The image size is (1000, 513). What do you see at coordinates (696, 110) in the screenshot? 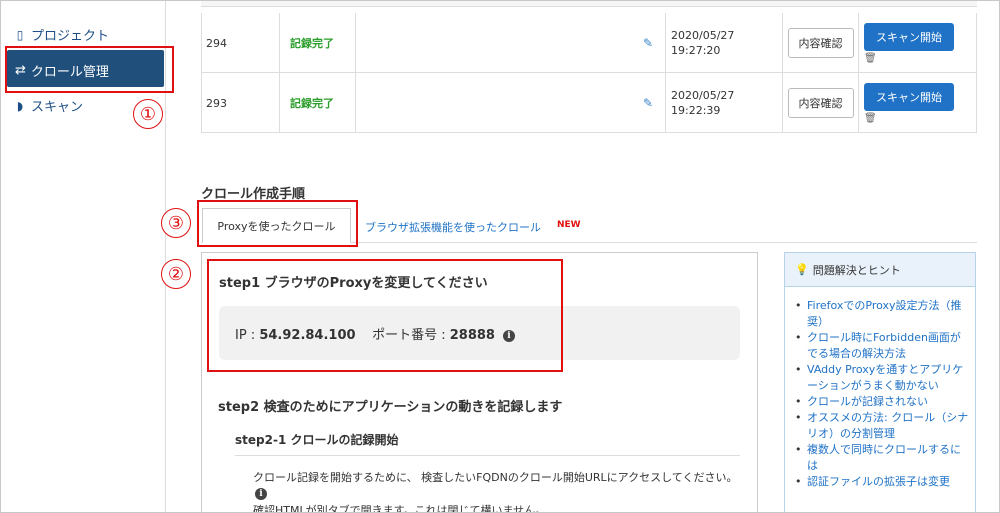
I see `time-text: 19:22:39` at bounding box center [696, 110].